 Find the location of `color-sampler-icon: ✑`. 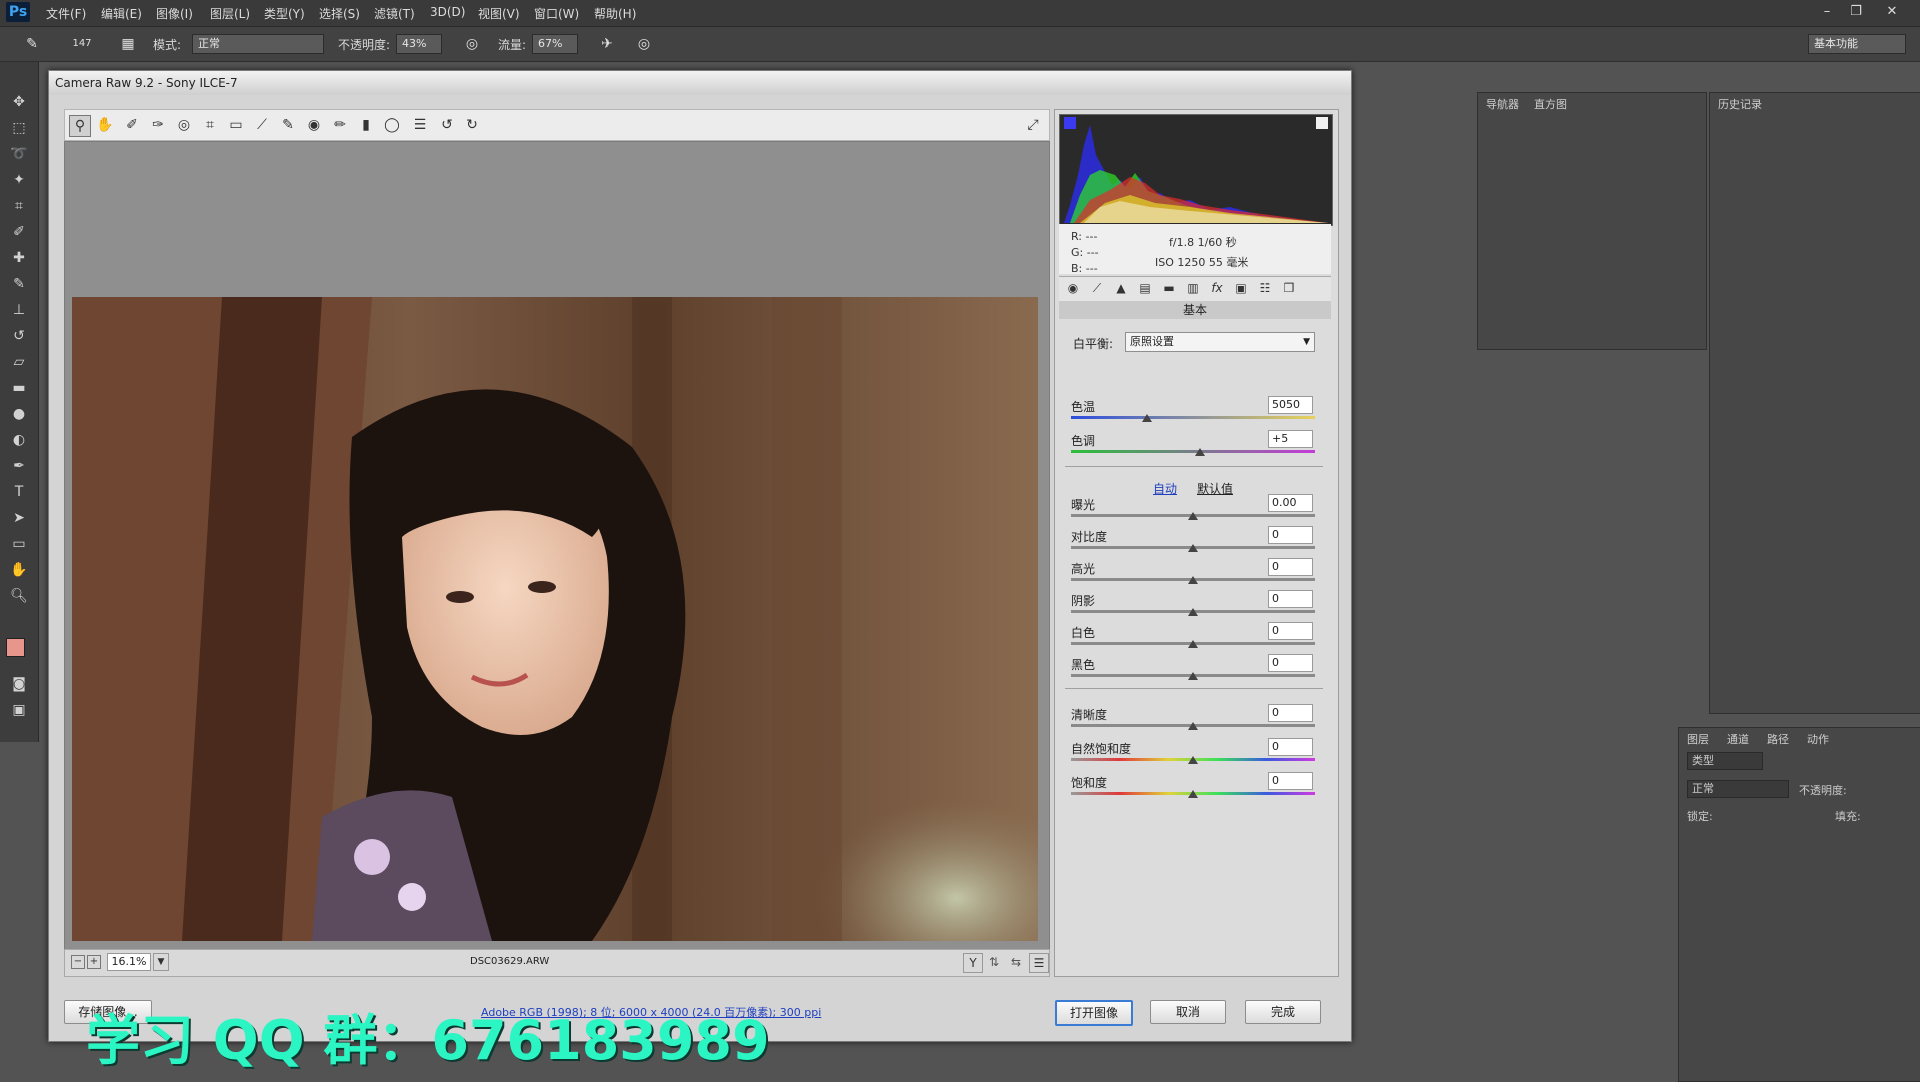

color-sampler-icon: ✑ is located at coordinates (158, 125).